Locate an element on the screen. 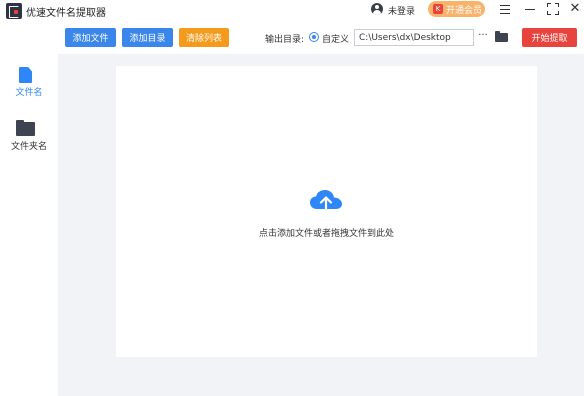  sidebar-item-filename: 文件名 is located at coordinates (29, 84).